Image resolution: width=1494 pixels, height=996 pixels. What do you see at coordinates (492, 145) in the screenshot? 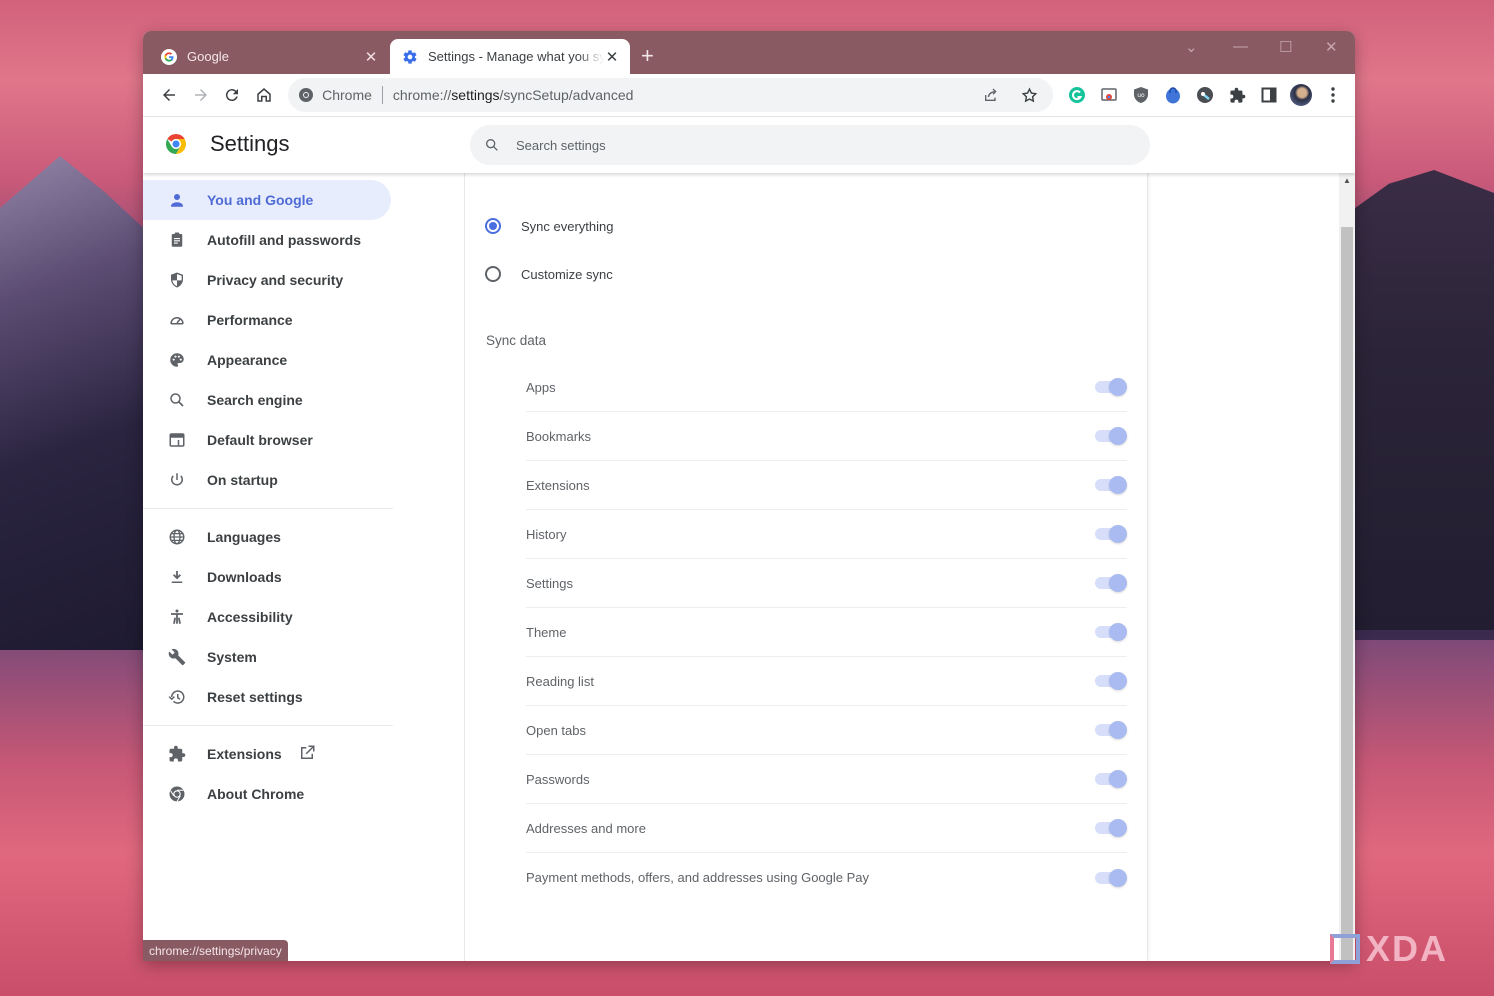
I see `search-icon` at bounding box center [492, 145].